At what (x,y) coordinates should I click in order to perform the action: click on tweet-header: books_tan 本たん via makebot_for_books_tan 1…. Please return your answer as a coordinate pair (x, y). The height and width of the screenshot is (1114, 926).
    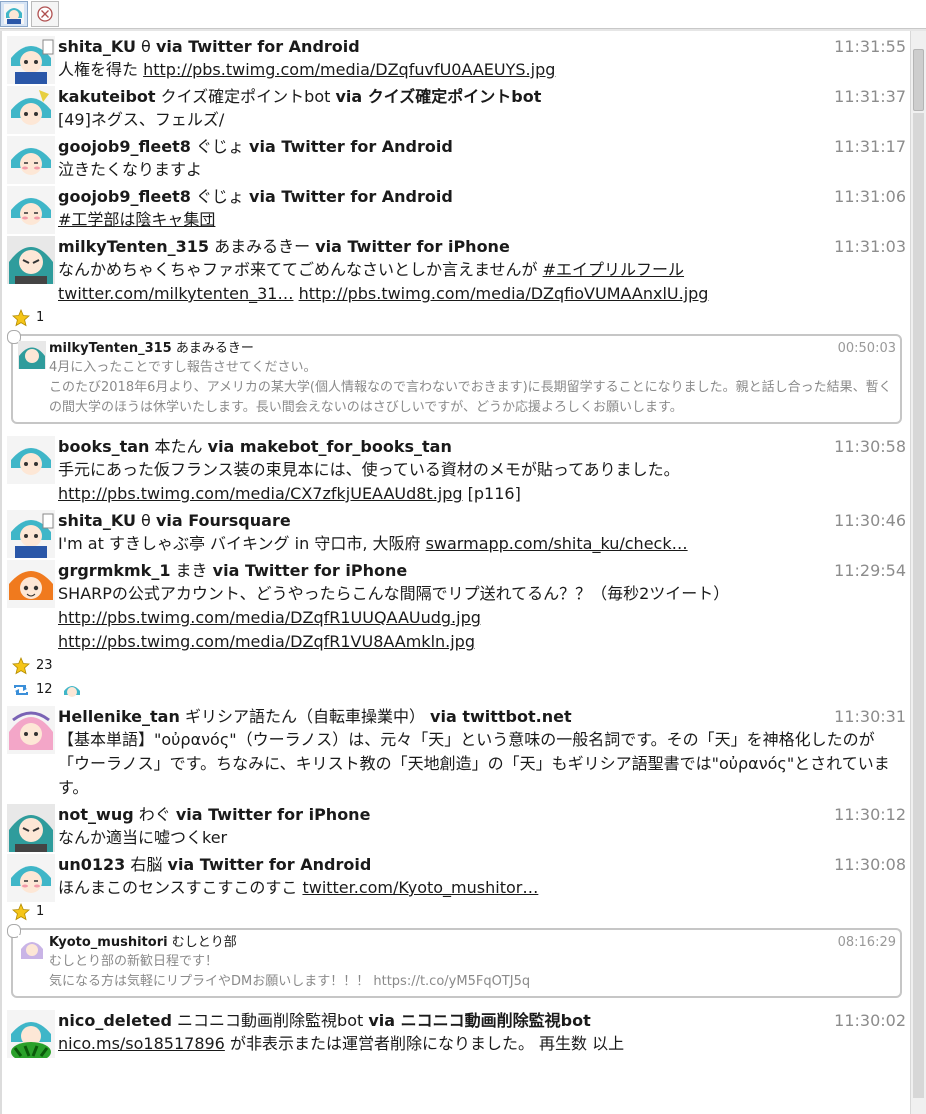
    Looking at the image, I should click on (482, 447).